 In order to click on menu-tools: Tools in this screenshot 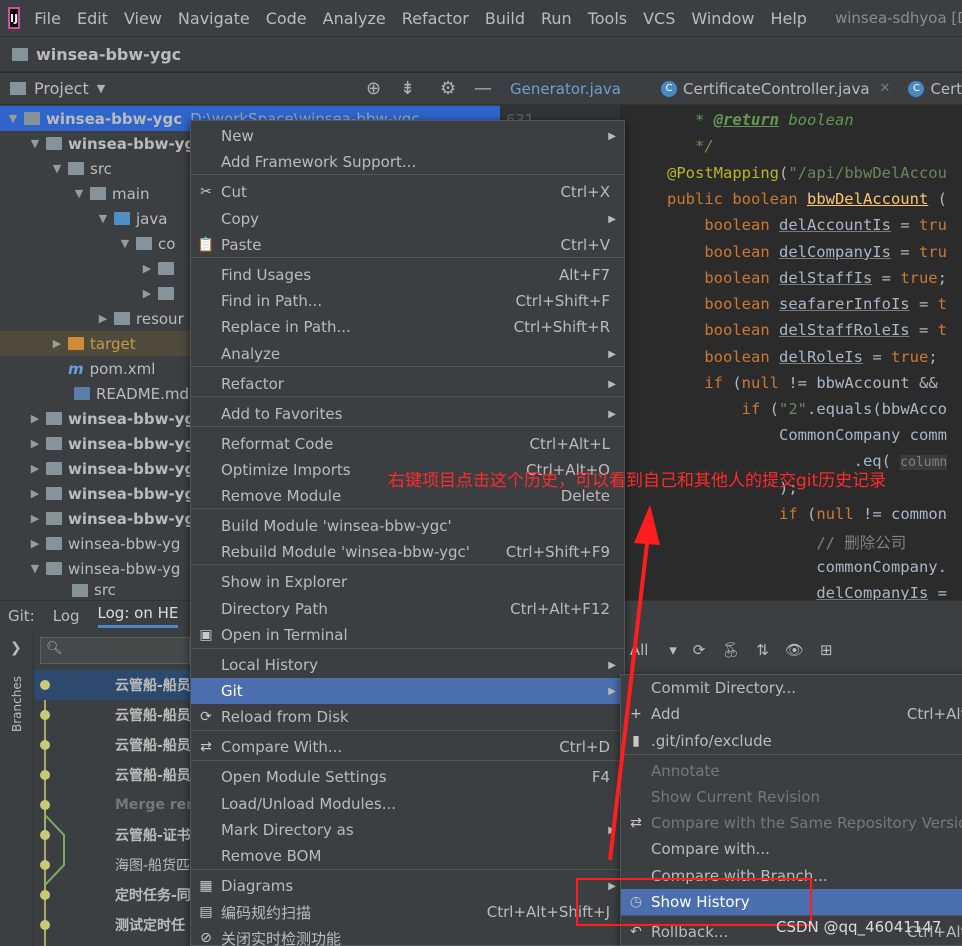, I will do `click(607, 18)`.